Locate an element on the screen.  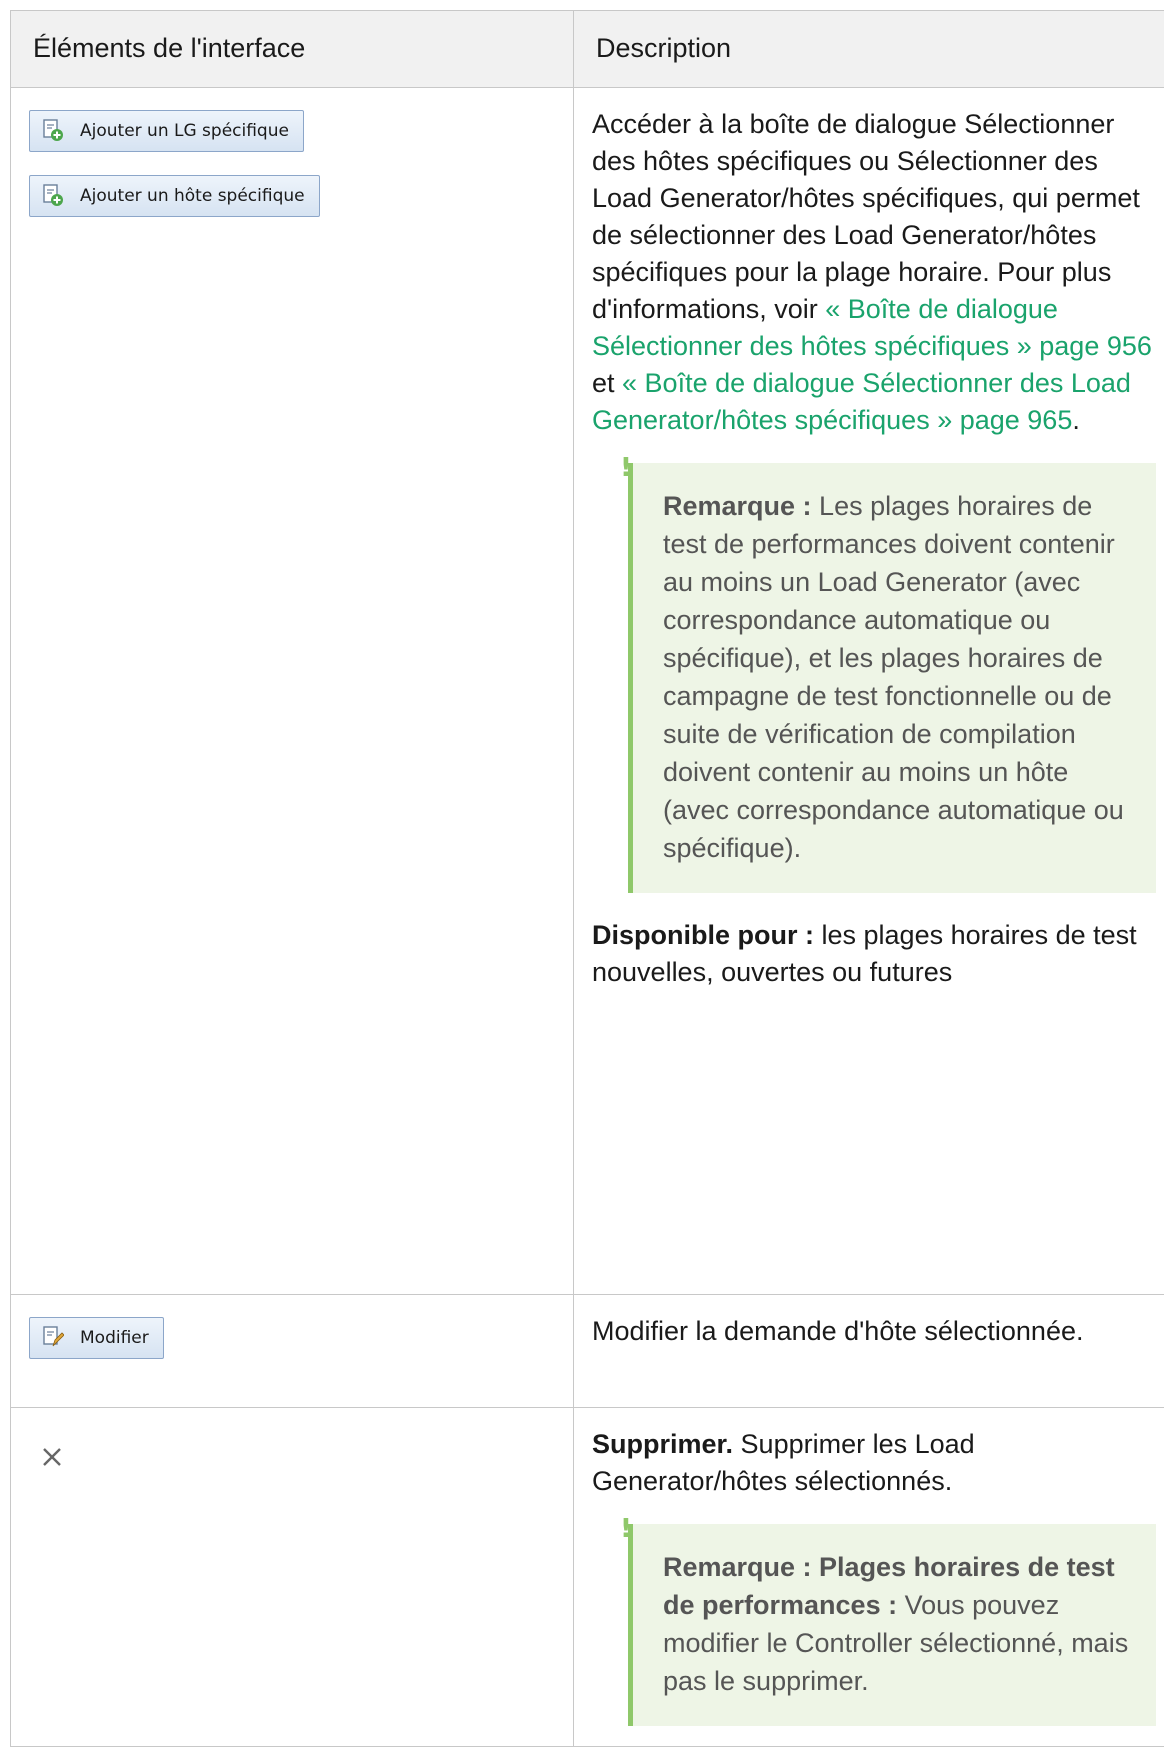
ui-element-cell: Modifier is located at coordinates (292, 1351).